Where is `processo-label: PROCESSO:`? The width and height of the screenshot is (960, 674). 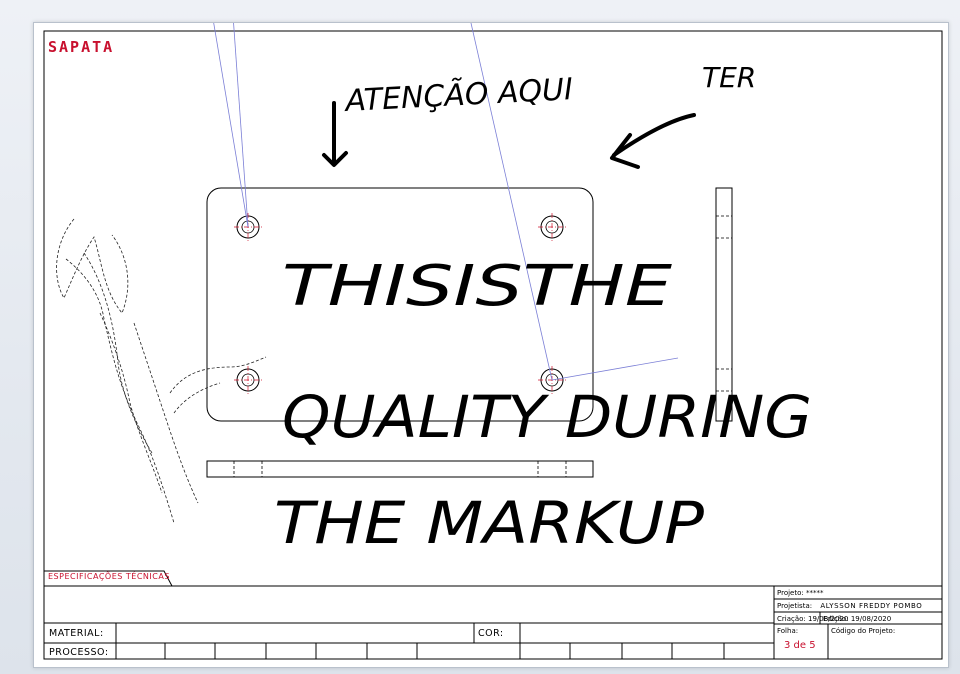
processo-label: PROCESSO: is located at coordinates (79, 652).